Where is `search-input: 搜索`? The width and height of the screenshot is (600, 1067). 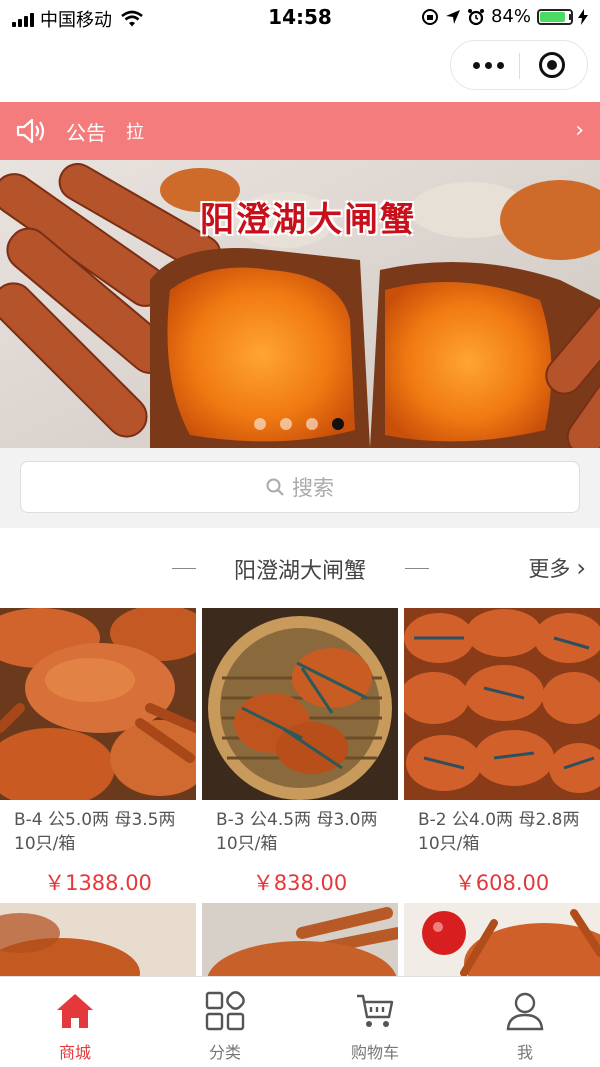
search-input: 搜索 is located at coordinates (300, 487).